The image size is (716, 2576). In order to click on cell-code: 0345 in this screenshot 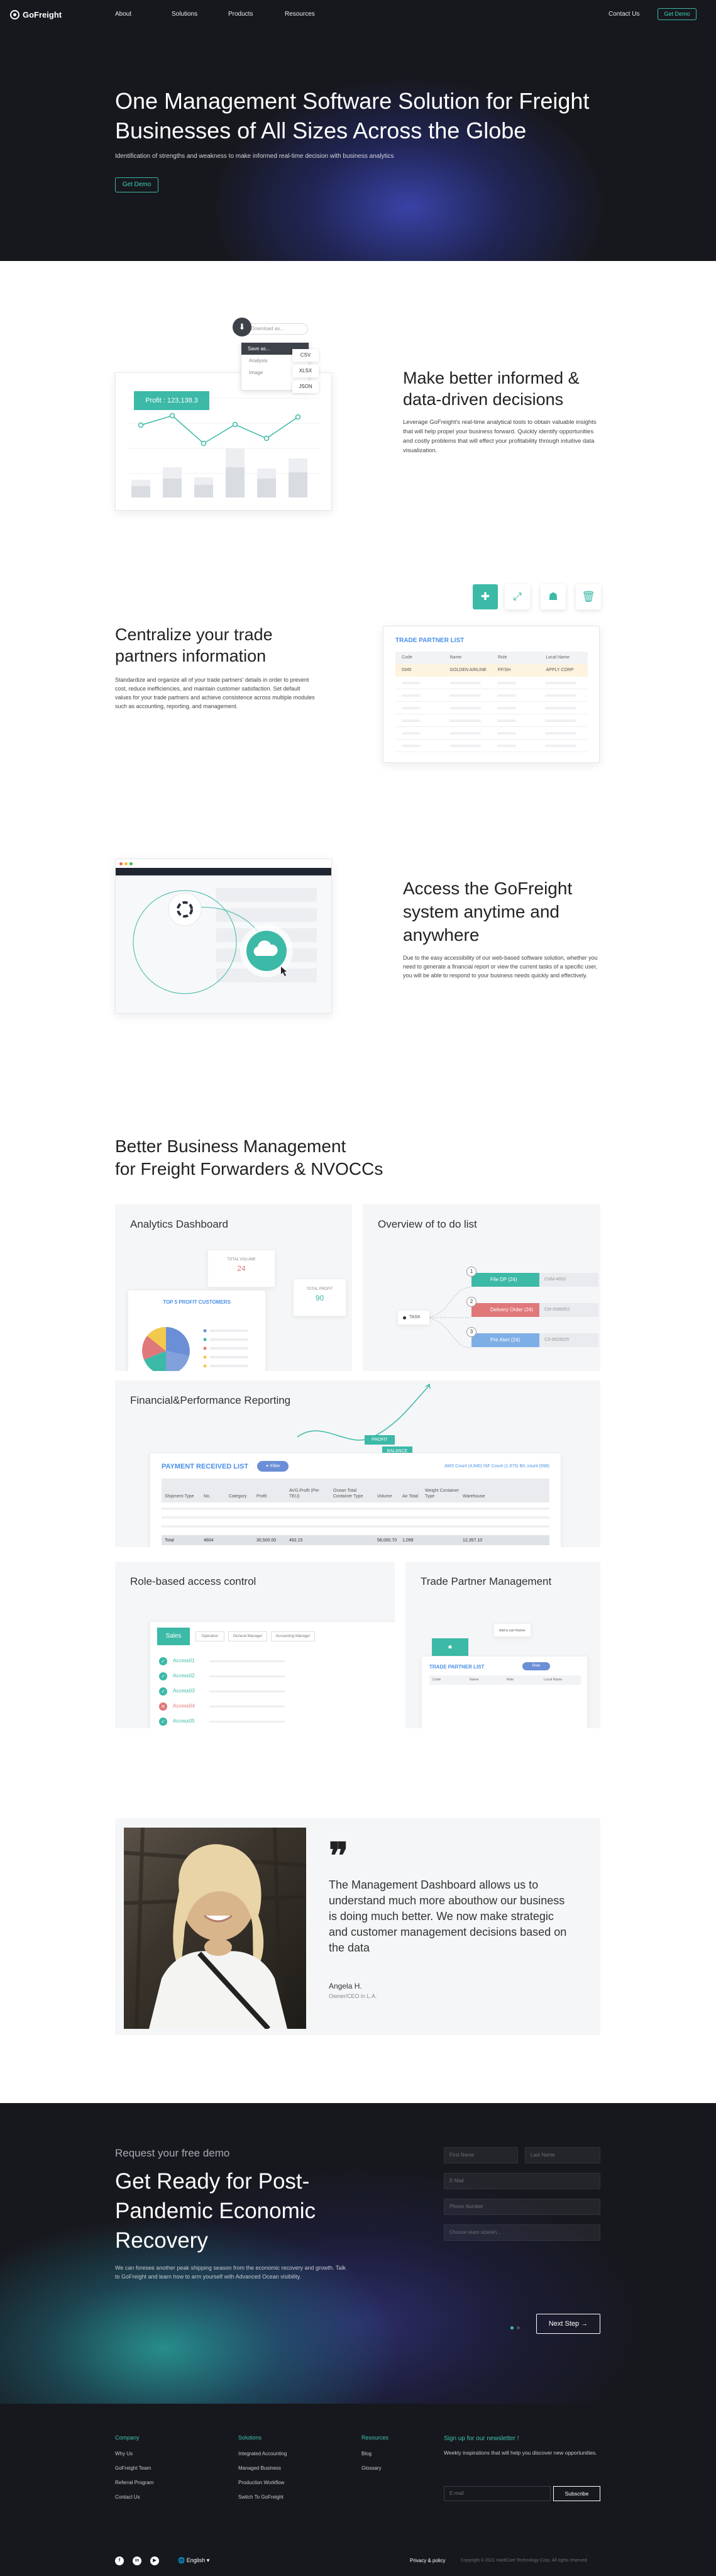, I will do `click(407, 670)`.